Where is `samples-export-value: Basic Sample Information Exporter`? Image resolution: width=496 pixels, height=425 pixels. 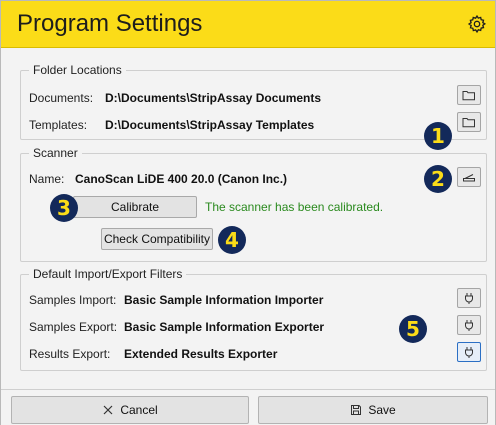
samples-export-value: Basic Sample Information Exporter is located at coordinates (224, 327).